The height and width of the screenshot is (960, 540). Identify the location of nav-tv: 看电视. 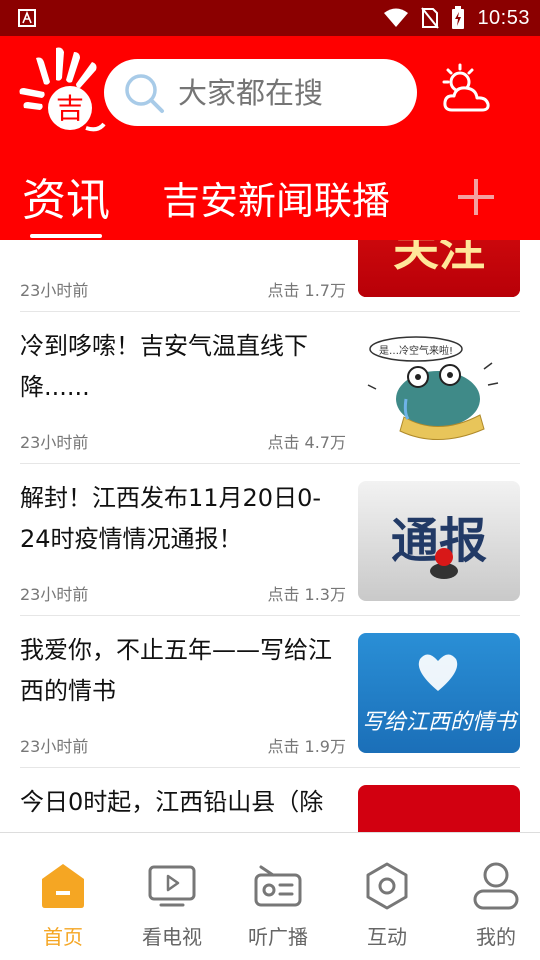
(172, 905).